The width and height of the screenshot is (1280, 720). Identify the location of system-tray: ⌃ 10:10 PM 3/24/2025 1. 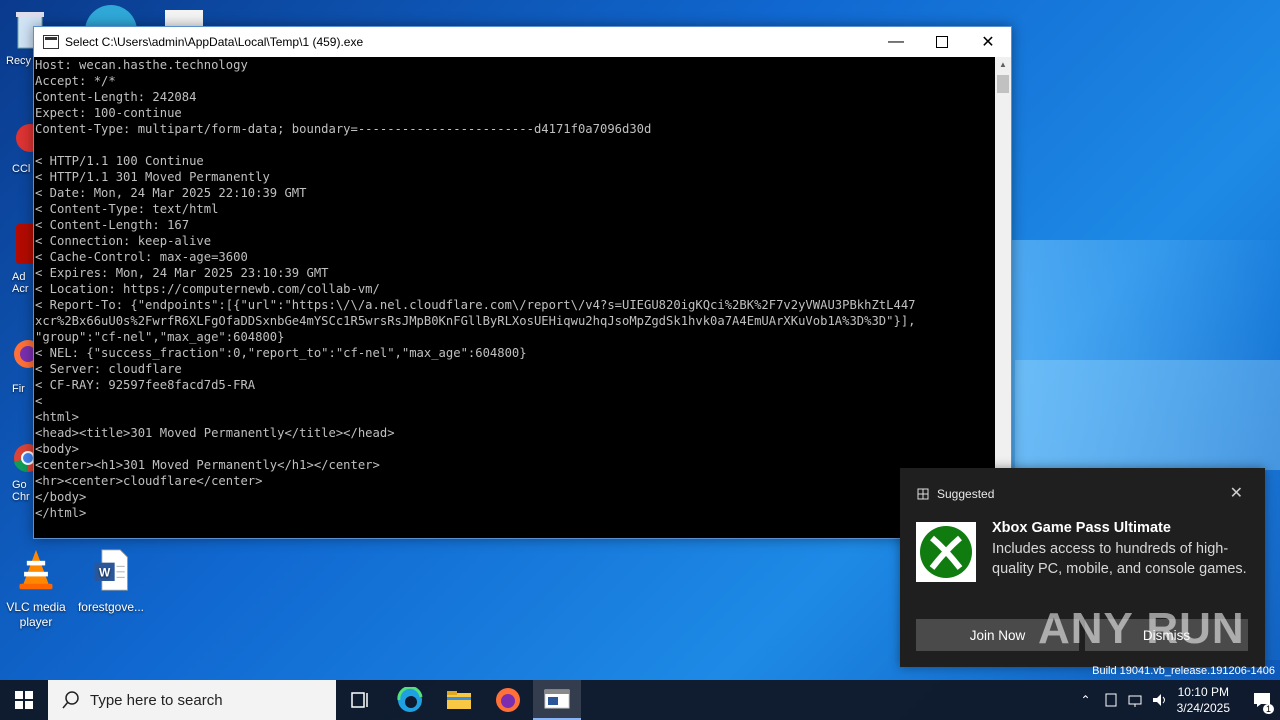
(1180, 700).